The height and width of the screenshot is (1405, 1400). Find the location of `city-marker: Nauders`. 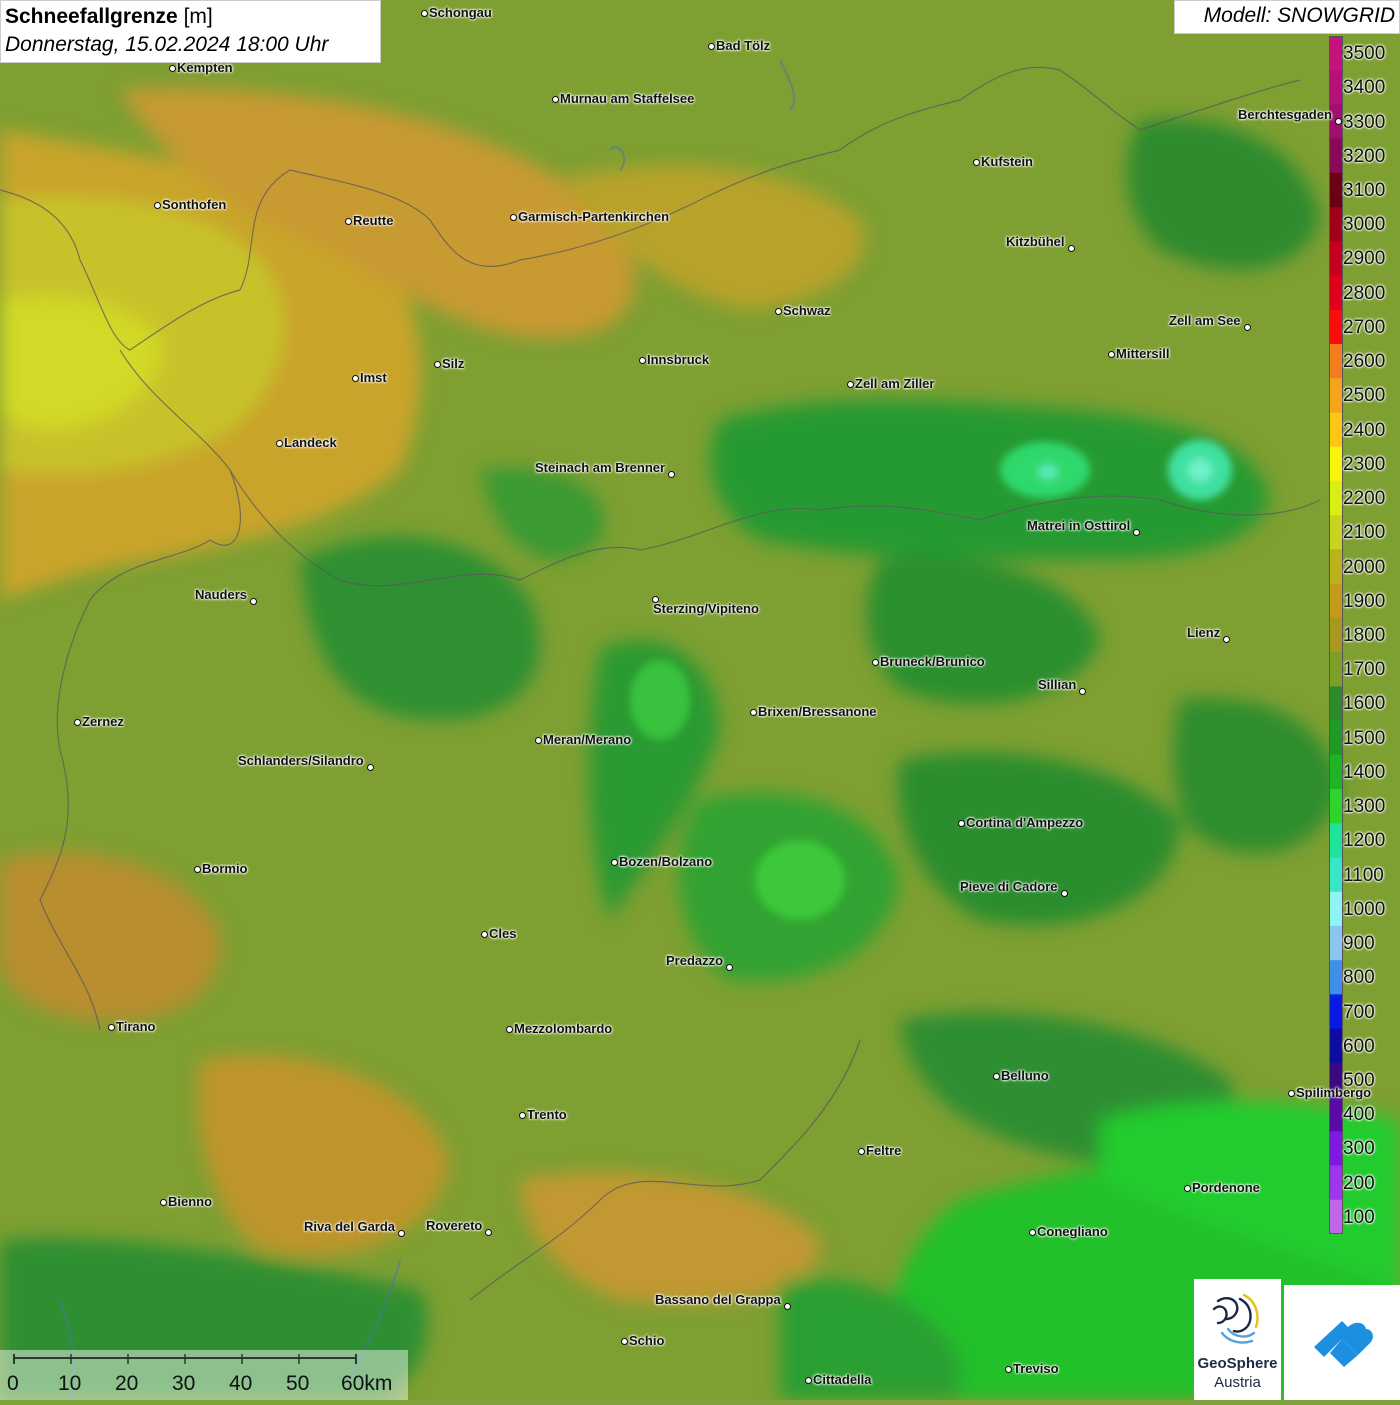

city-marker: Nauders is located at coordinates (226, 596).